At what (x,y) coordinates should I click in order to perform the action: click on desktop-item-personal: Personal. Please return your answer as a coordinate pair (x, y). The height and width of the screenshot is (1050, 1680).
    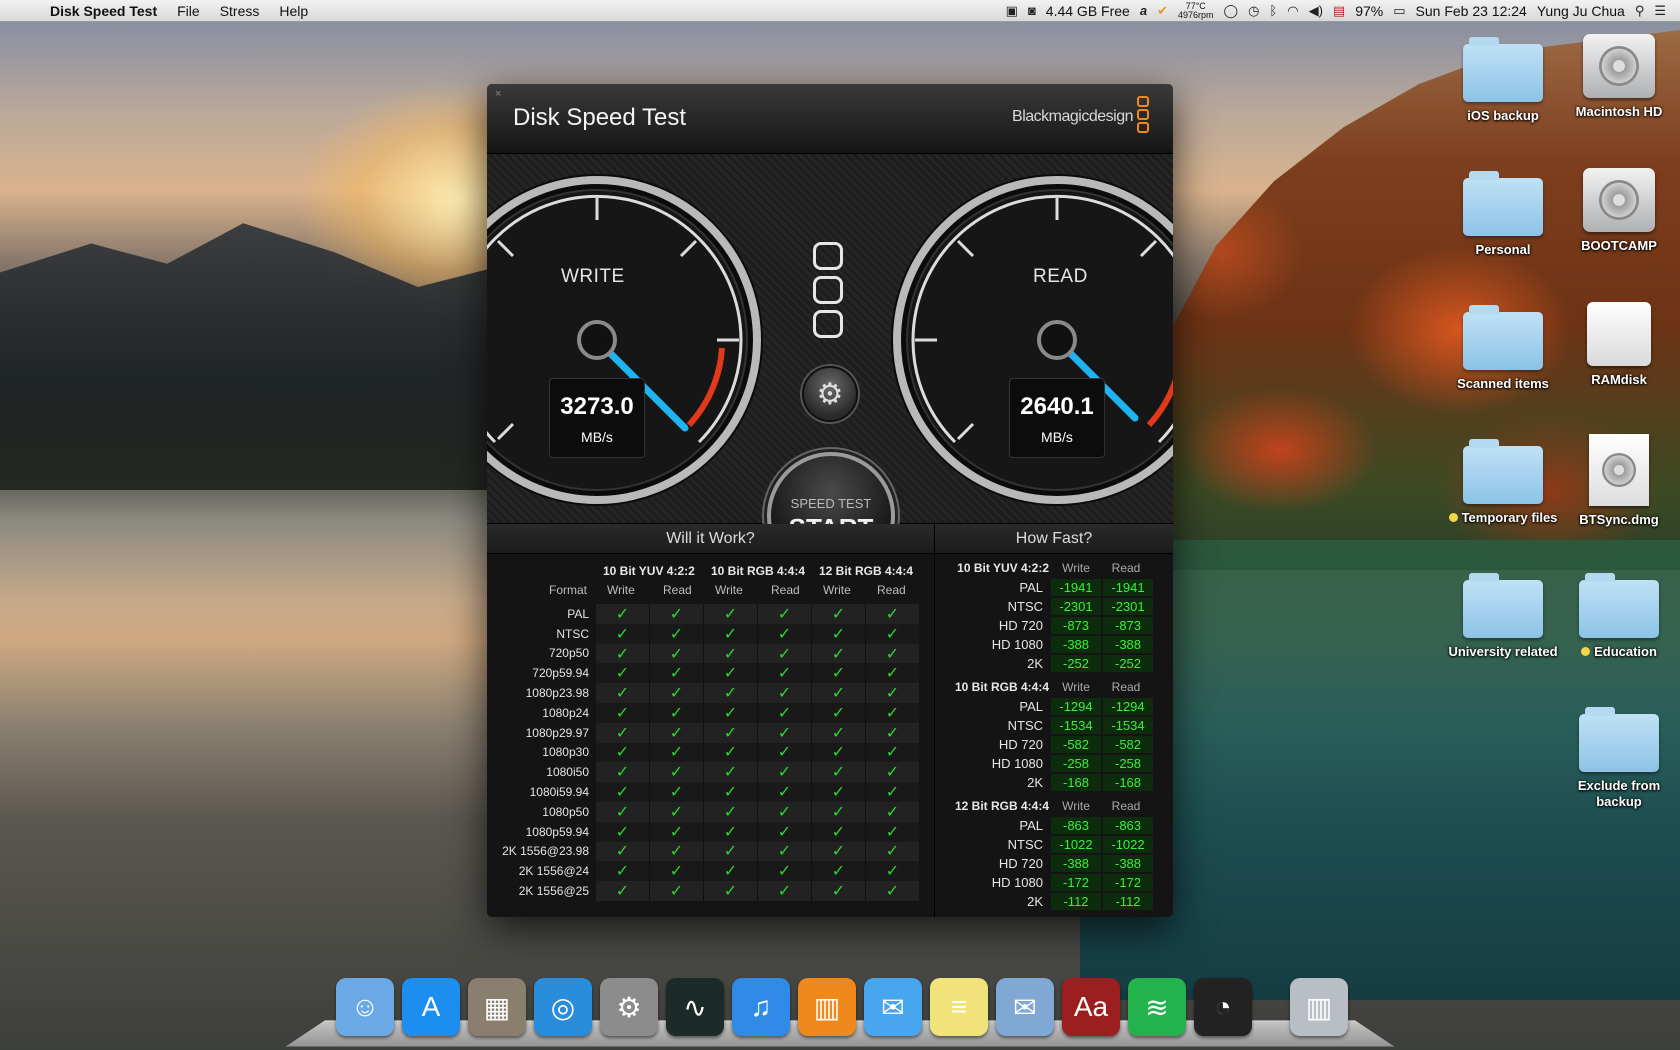
    Looking at the image, I should click on (1503, 214).